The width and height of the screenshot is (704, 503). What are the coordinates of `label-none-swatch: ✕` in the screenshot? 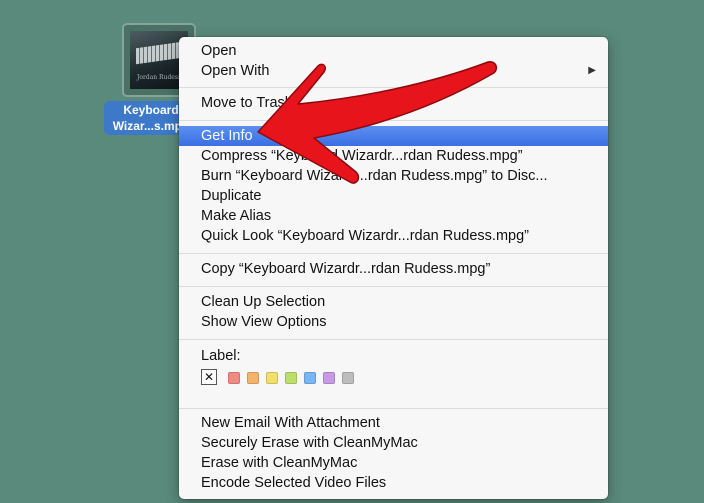 It's located at (209, 377).